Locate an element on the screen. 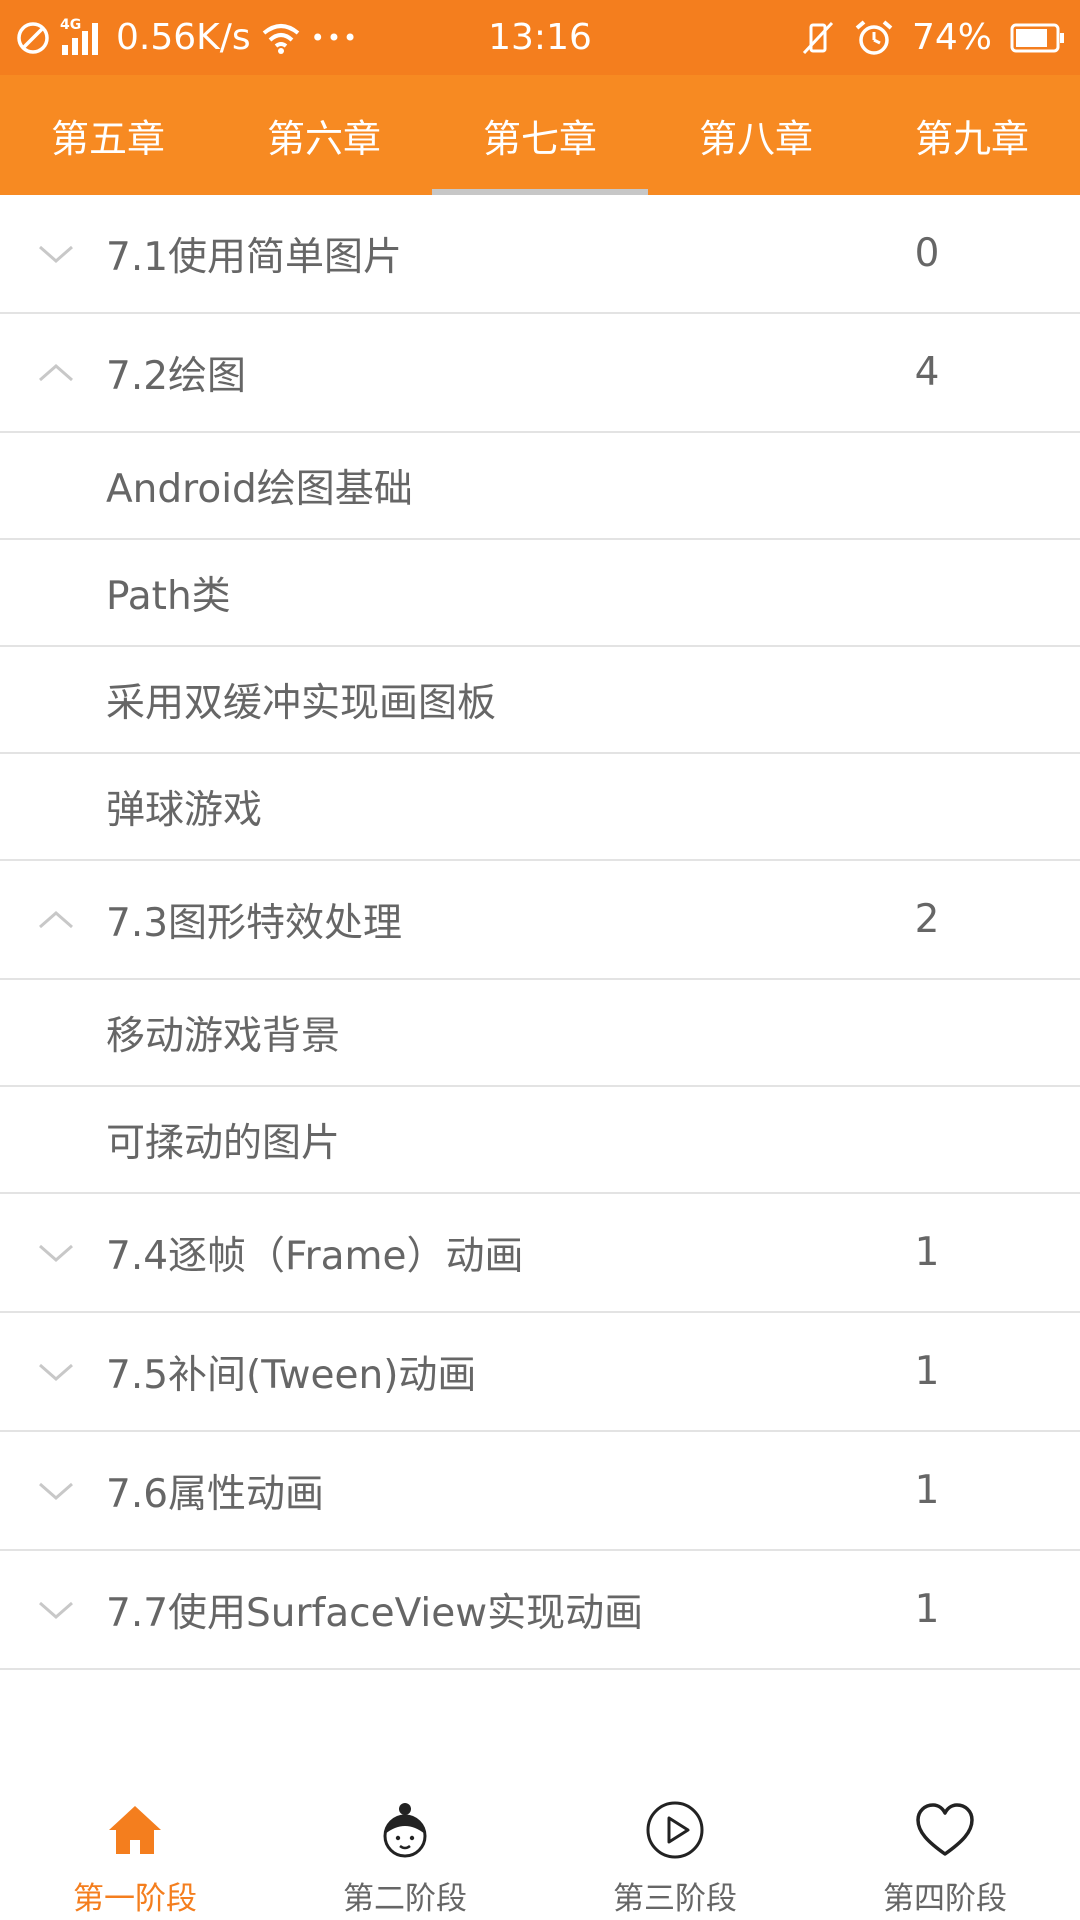 Image resolution: width=1080 pixels, height=1920 pixels. tab-chapter-8: 第八章 is located at coordinates (756, 135).